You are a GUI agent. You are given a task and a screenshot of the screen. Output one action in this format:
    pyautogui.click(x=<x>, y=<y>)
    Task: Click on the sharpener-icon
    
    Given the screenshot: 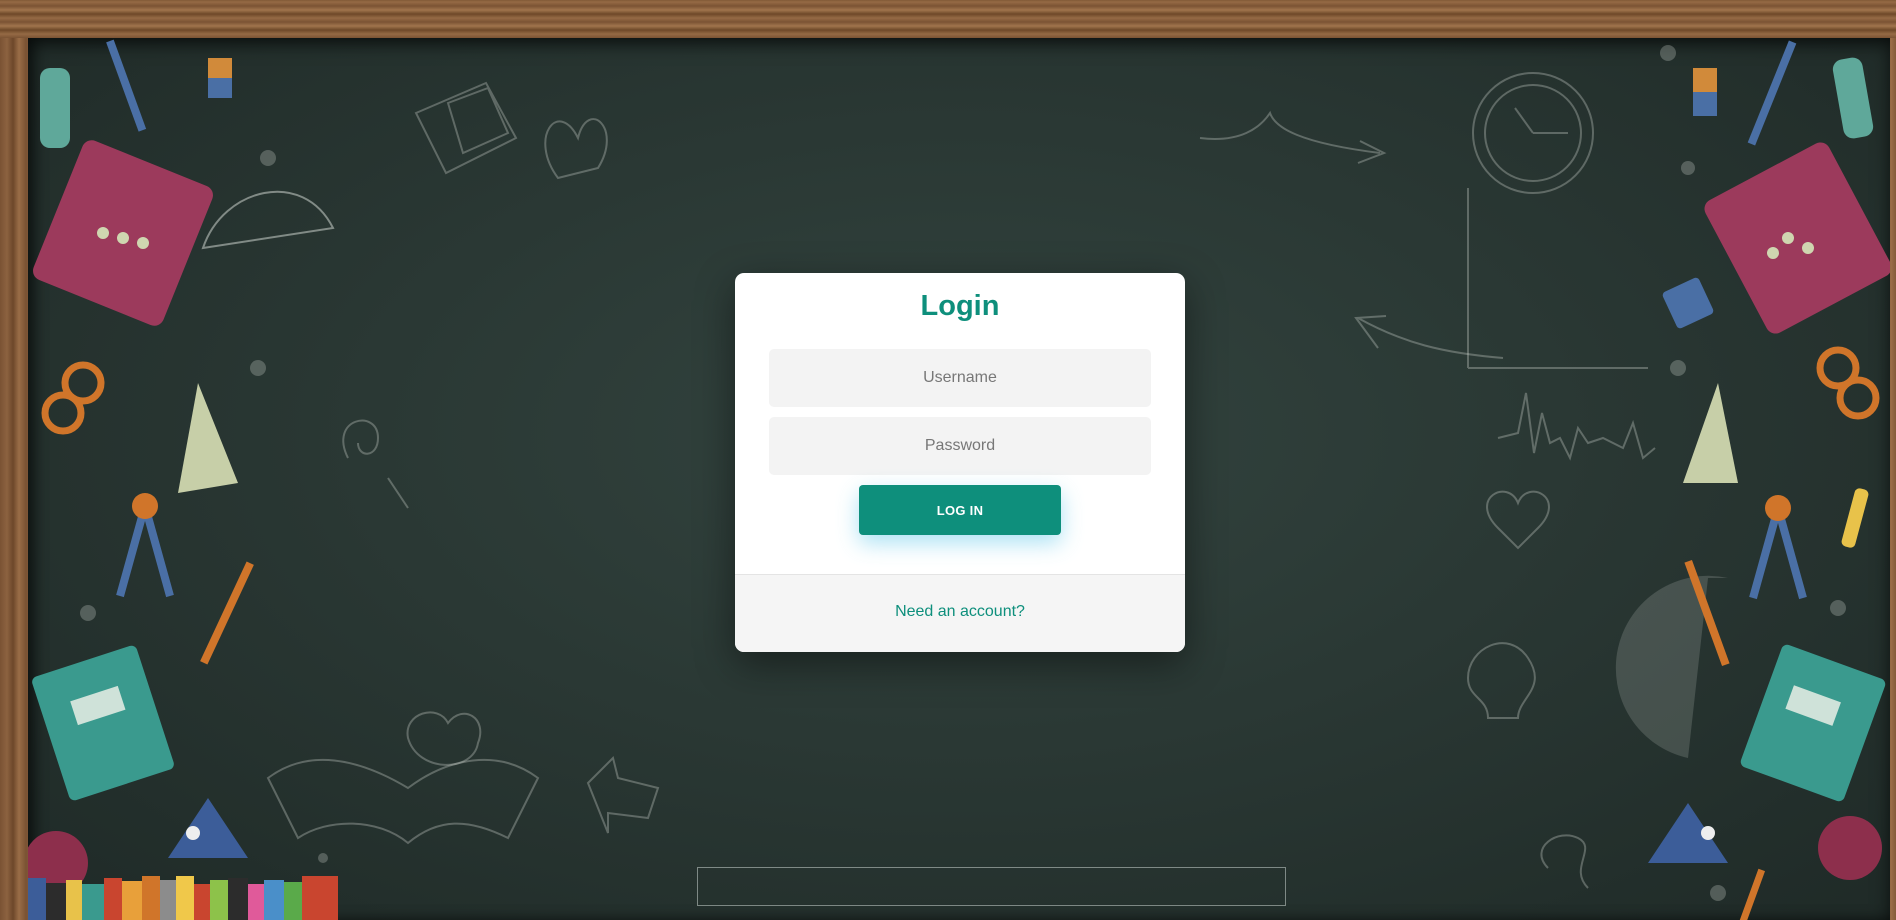 What is the action you would take?
    pyautogui.click(x=1688, y=303)
    